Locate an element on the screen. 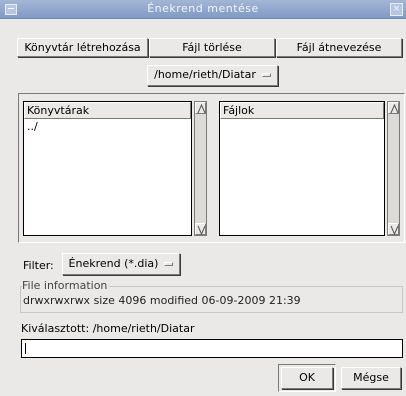 This screenshot has width=406, height=396. cancel-button: Mégse is located at coordinates (371, 378).